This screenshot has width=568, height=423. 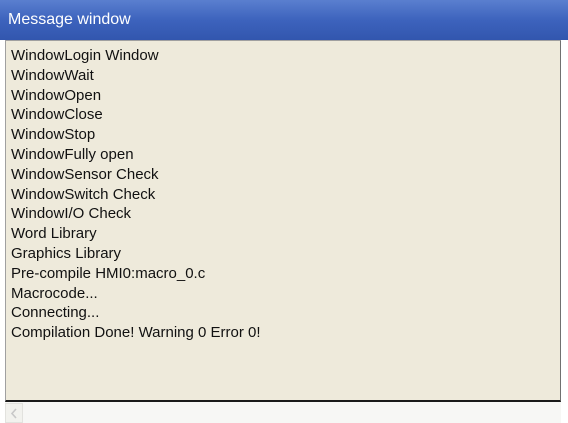 What do you see at coordinates (56, 95) in the screenshot?
I see `message-line: WindowOpen` at bounding box center [56, 95].